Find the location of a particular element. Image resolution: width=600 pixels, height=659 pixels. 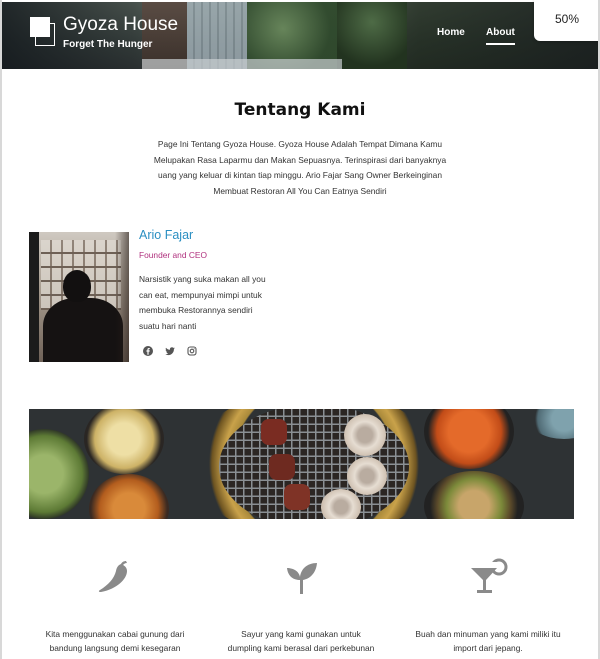

chili-pepper-icon is located at coordinates (112, 577).